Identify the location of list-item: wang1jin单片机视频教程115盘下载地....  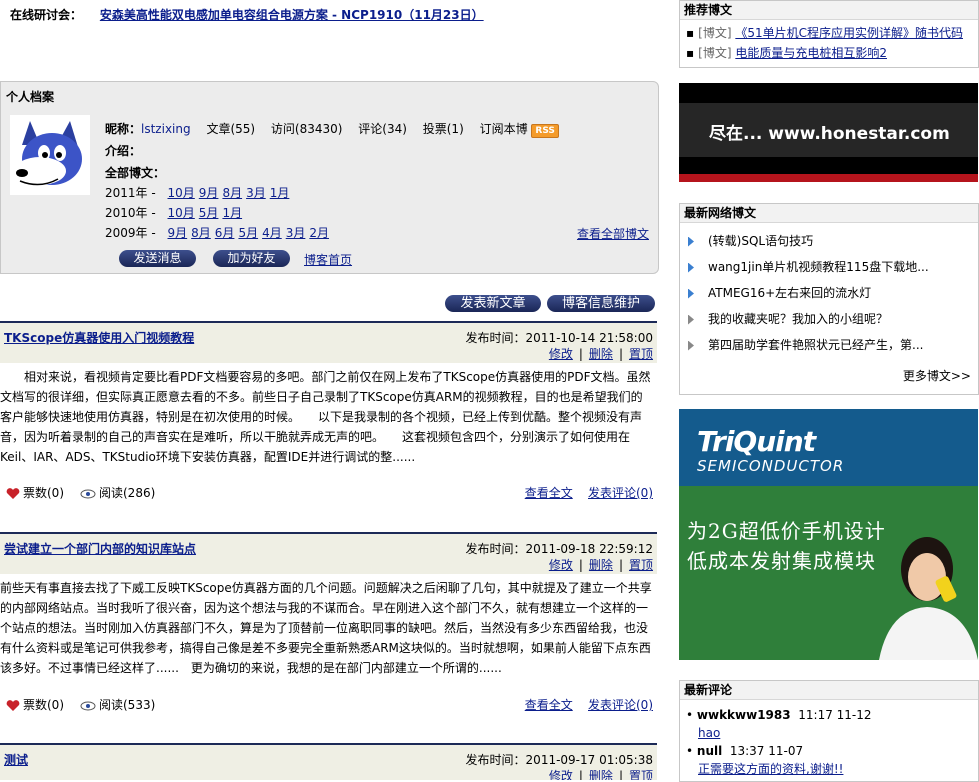
(833, 270).